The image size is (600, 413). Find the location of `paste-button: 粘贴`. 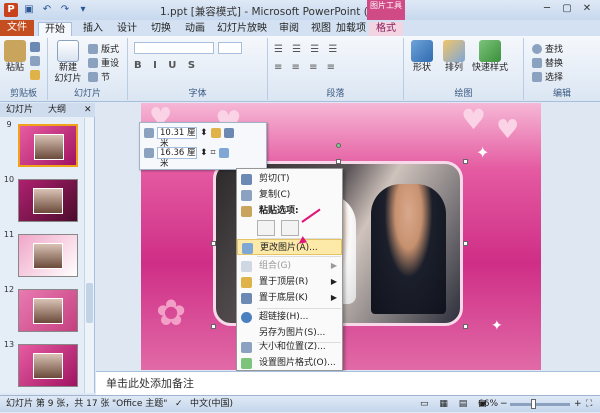

paste-button: 粘贴 is located at coordinates (15, 57).